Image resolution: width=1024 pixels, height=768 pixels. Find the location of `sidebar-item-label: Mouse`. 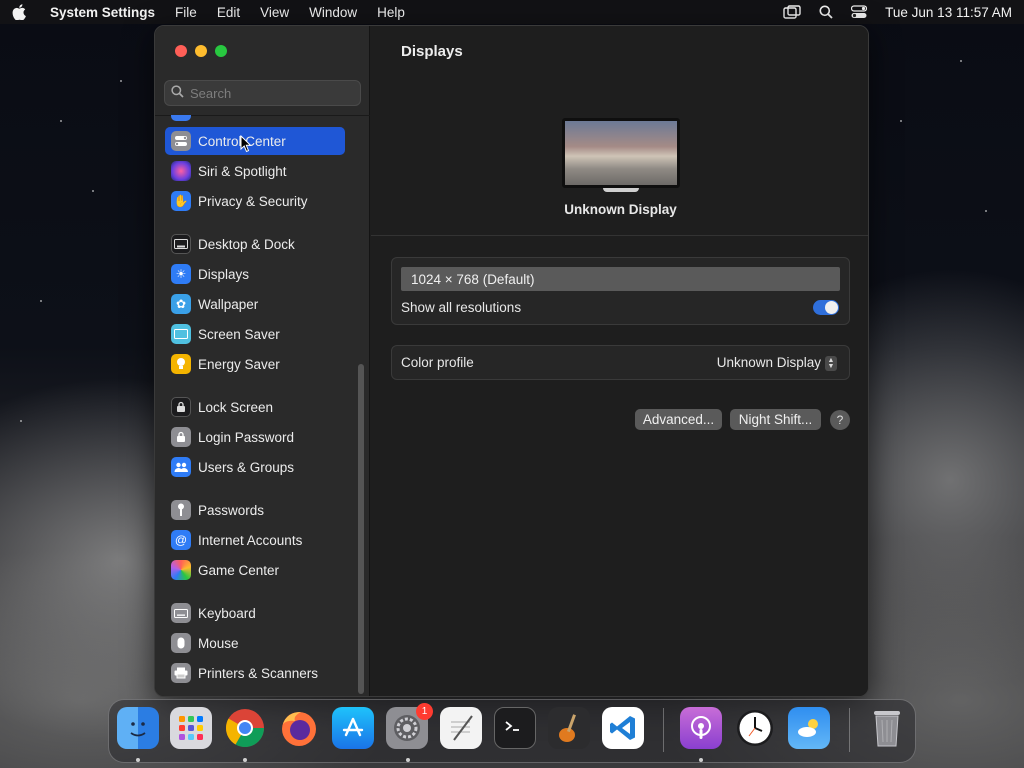

sidebar-item-label: Mouse is located at coordinates (218, 643).